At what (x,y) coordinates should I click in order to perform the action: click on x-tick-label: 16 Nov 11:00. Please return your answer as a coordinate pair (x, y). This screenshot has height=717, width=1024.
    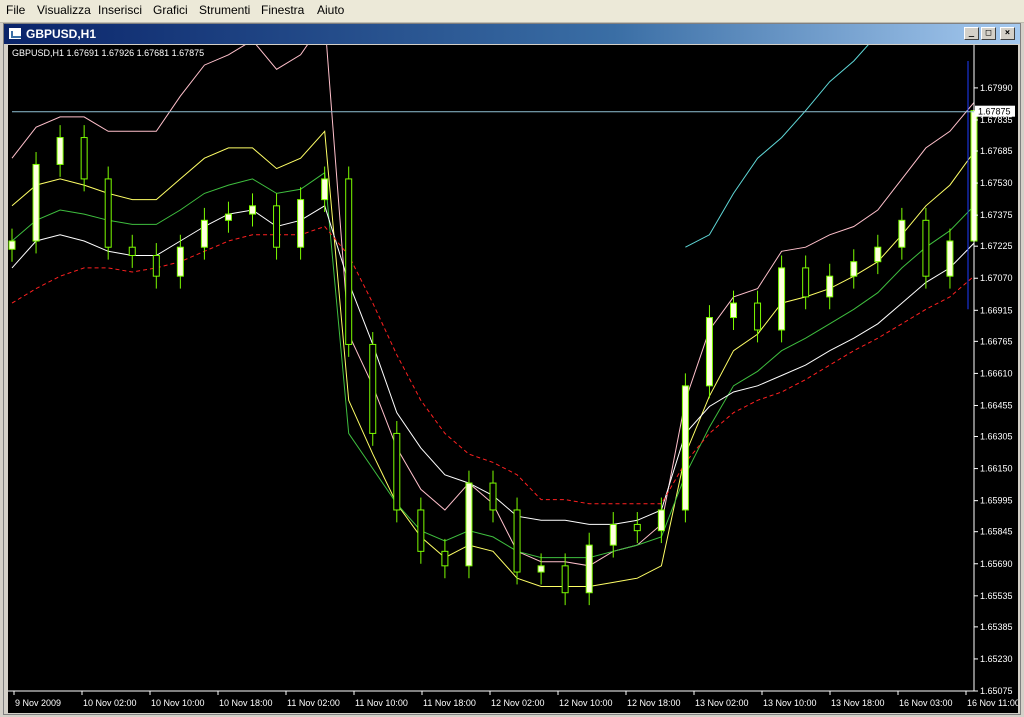
    Looking at the image, I should click on (992, 703).